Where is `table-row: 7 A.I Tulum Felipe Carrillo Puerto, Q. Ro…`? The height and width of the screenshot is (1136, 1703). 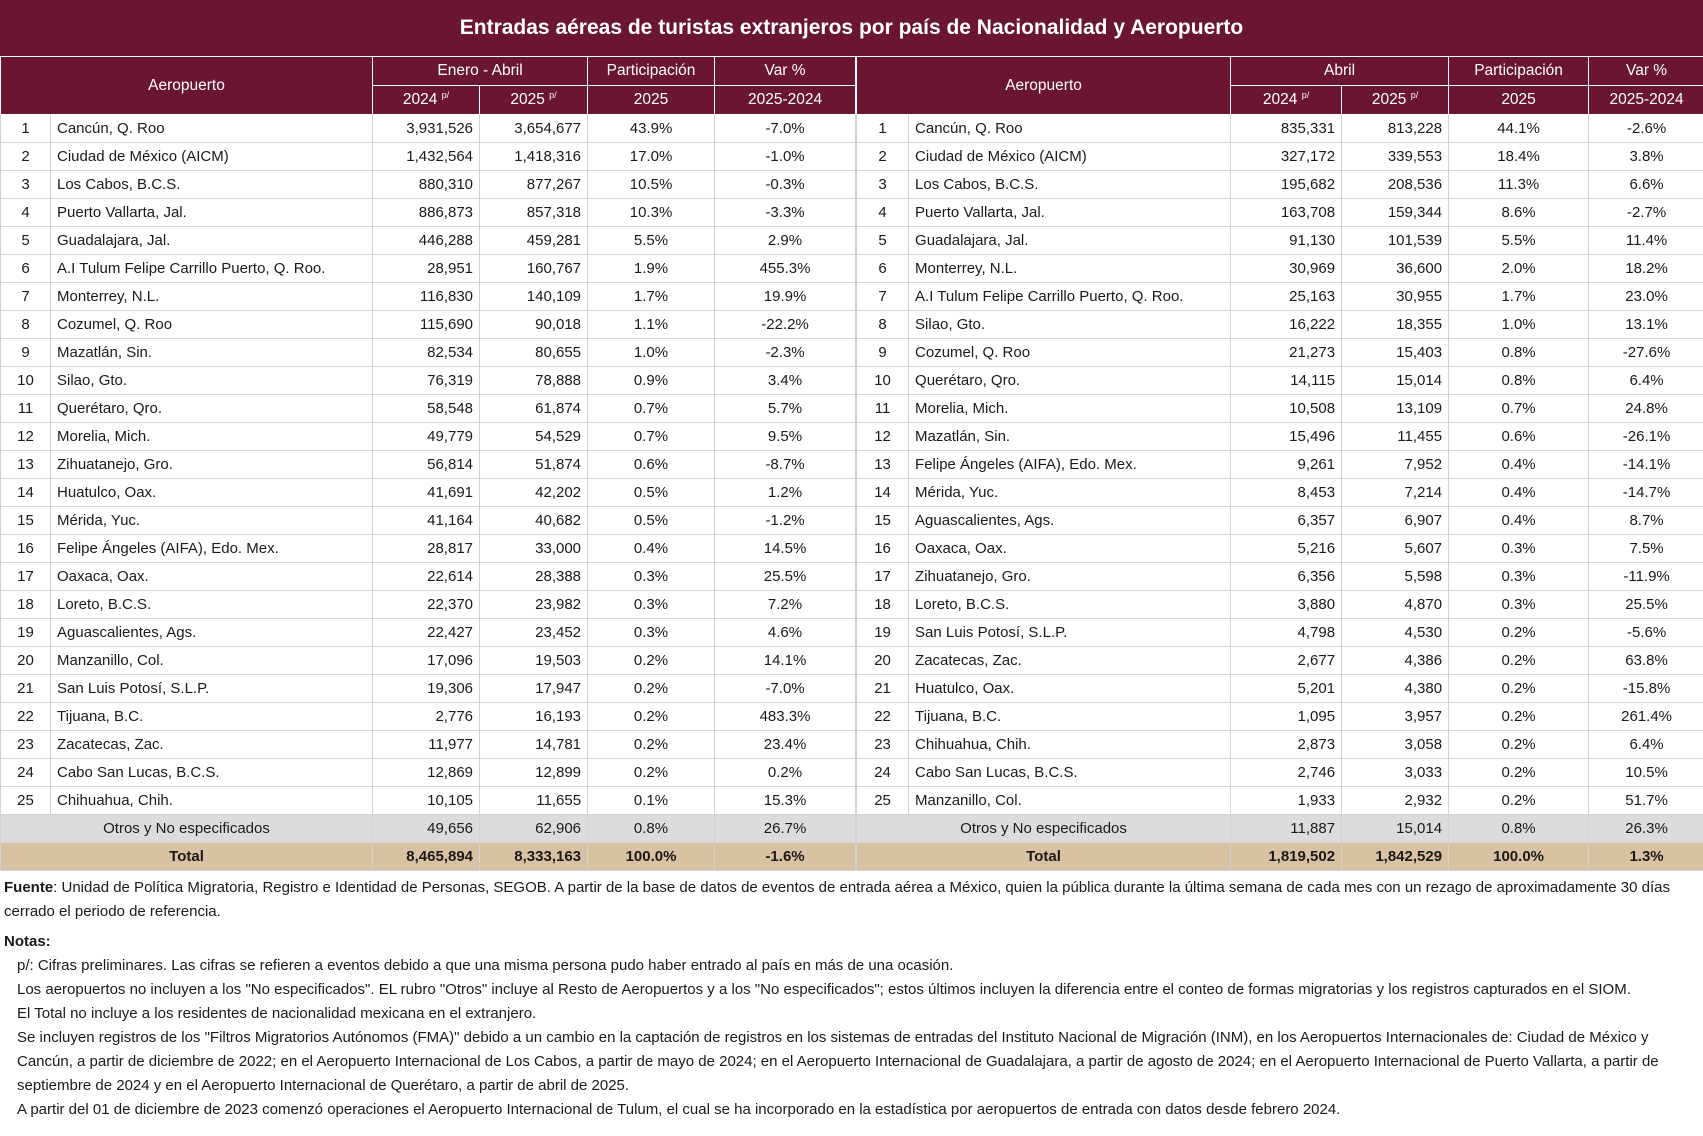
table-row: 7 A.I Tulum Felipe Carrillo Puerto, Q. Ro… is located at coordinates (1279, 296).